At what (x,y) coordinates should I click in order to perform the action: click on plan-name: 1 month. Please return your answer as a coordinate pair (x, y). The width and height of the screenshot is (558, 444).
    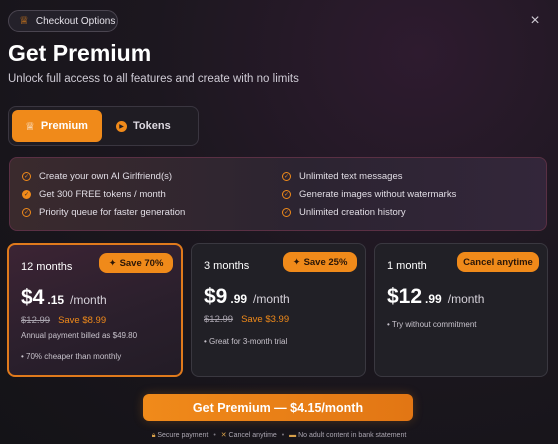
    Looking at the image, I should click on (407, 266).